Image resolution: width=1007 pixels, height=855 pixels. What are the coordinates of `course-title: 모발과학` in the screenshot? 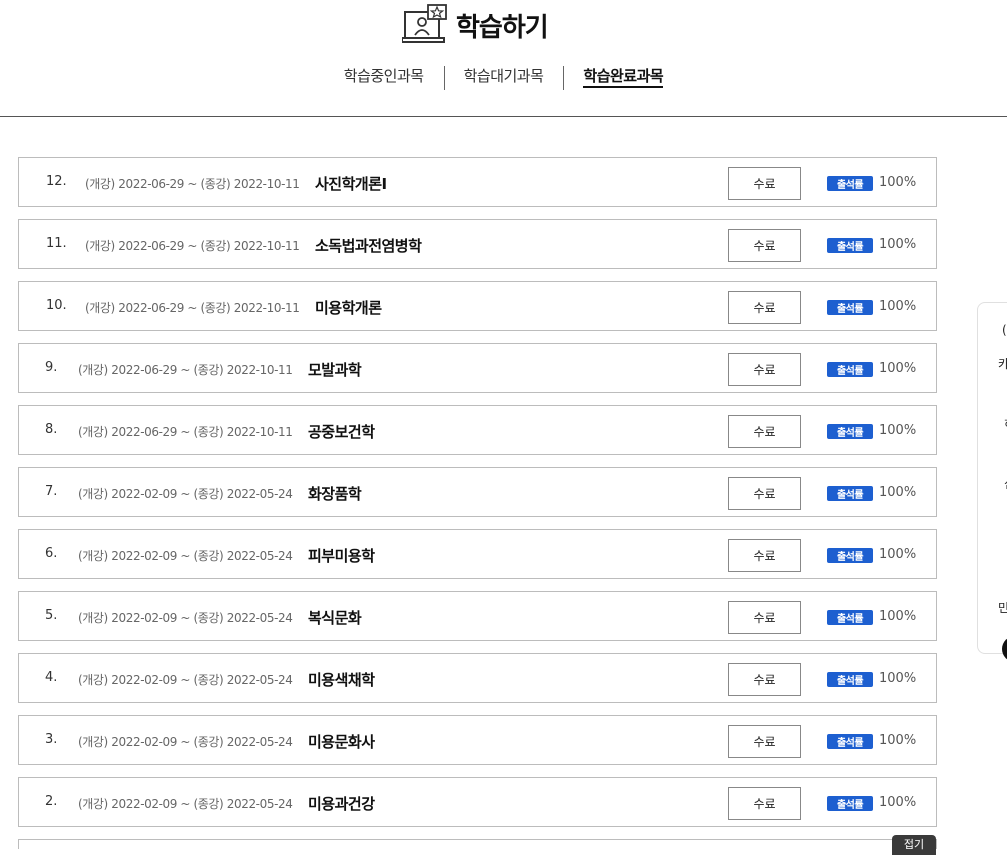 It's located at (335, 369).